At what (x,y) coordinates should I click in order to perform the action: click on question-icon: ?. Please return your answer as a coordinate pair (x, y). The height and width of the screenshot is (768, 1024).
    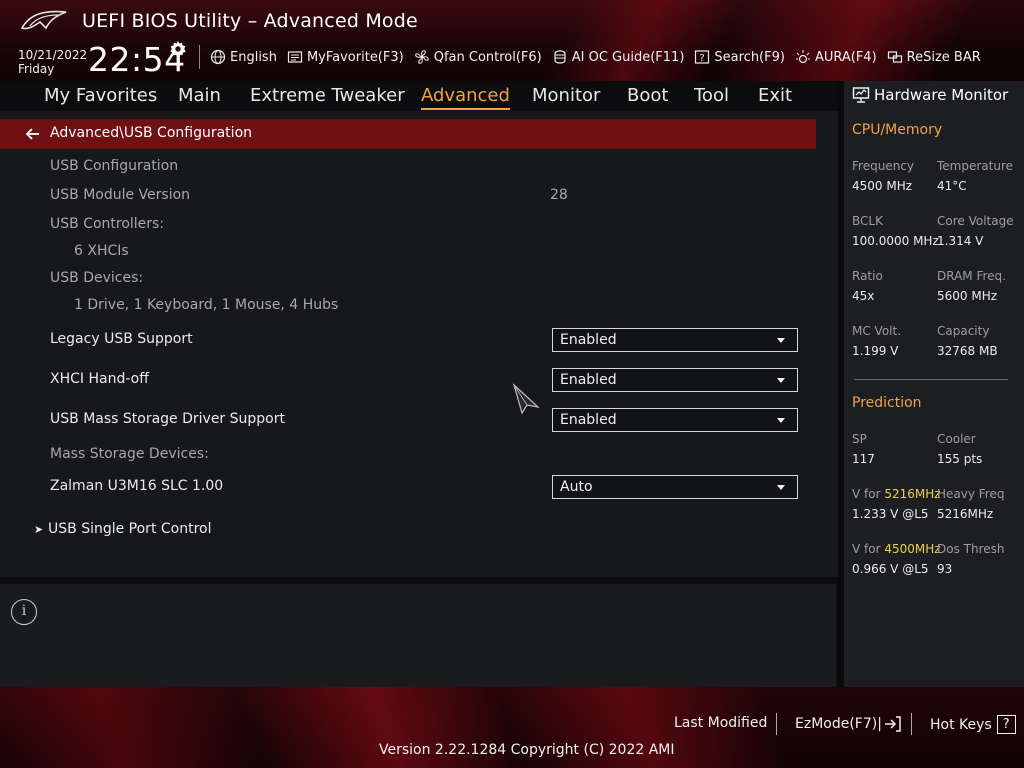
    Looking at the image, I should click on (1006, 724).